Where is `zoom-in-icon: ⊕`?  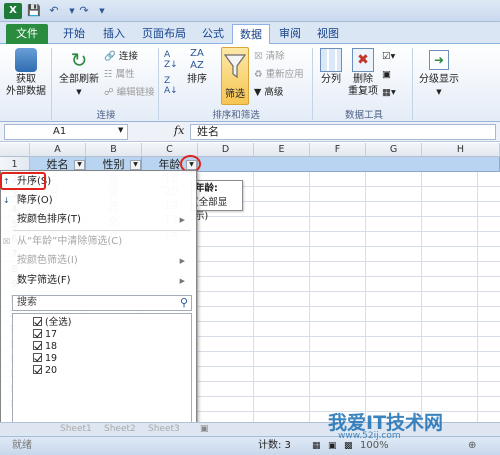
zoom-in-icon: ⊕ is located at coordinates (472, 446).